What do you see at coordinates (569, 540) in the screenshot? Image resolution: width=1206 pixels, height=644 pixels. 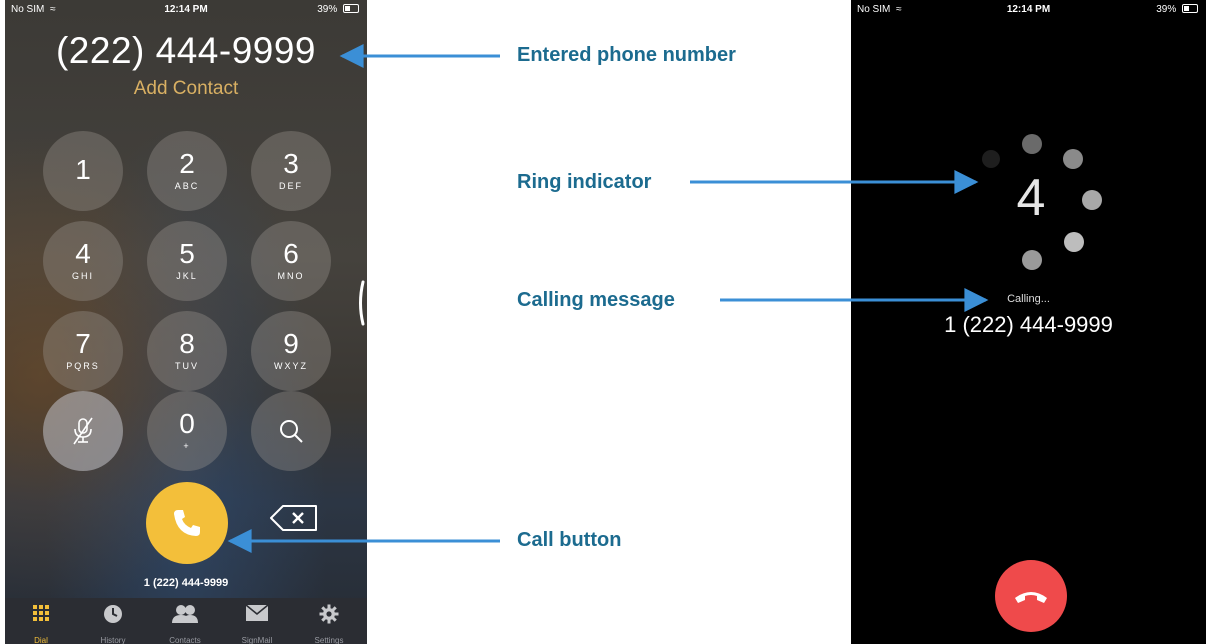 I see `callout-call-button: Call button` at bounding box center [569, 540].